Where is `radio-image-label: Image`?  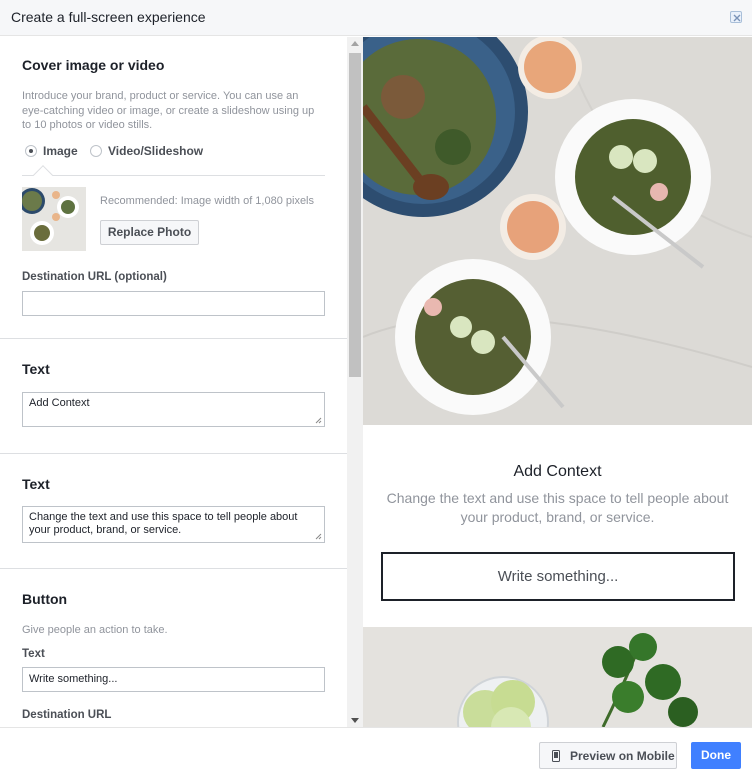 radio-image-label: Image is located at coordinates (60, 151).